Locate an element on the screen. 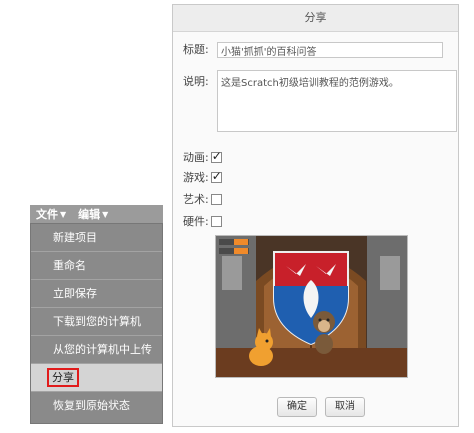  title-label: 标题: is located at coordinates (196, 49).